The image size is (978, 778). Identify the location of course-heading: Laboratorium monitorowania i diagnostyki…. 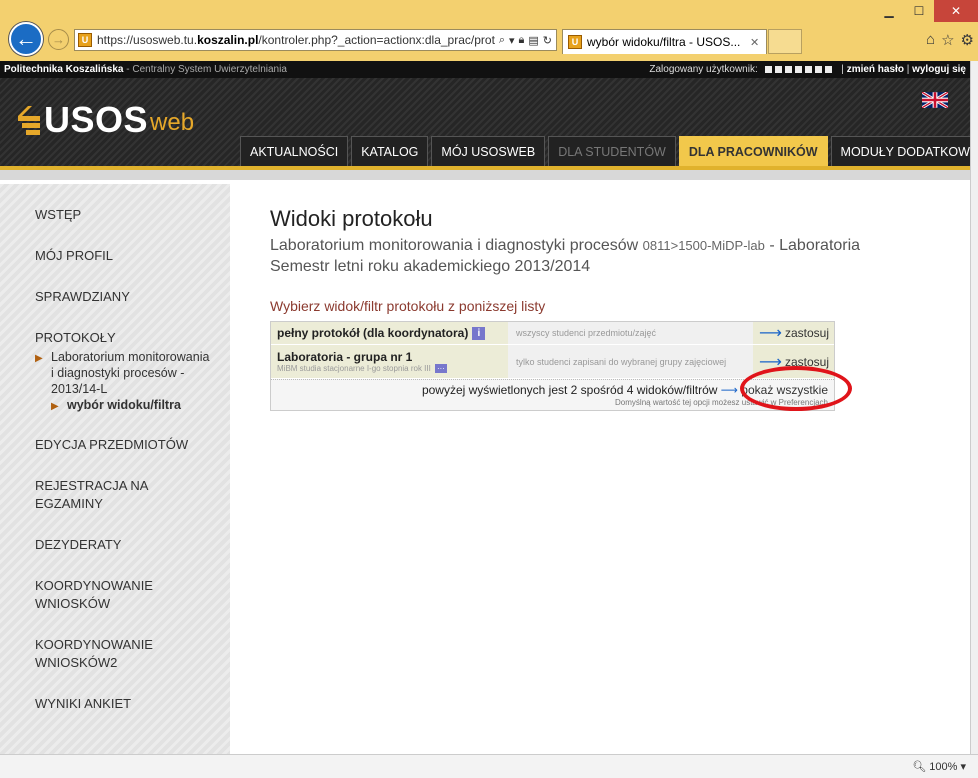
(570, 246).